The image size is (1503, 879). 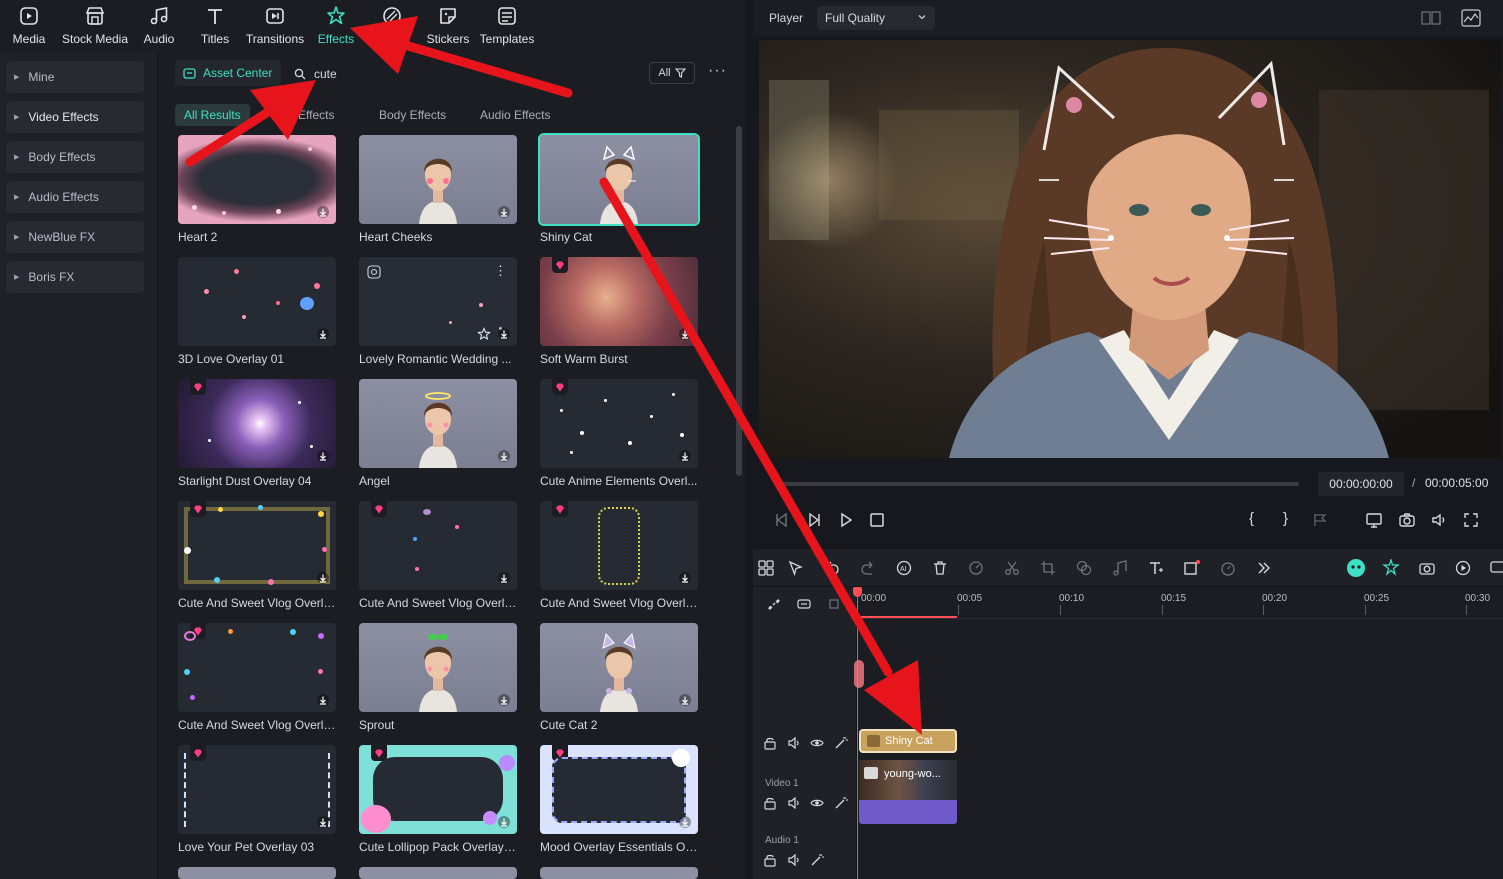 I want to click on ai-assistant-icon, so click(x=1356, y=568).